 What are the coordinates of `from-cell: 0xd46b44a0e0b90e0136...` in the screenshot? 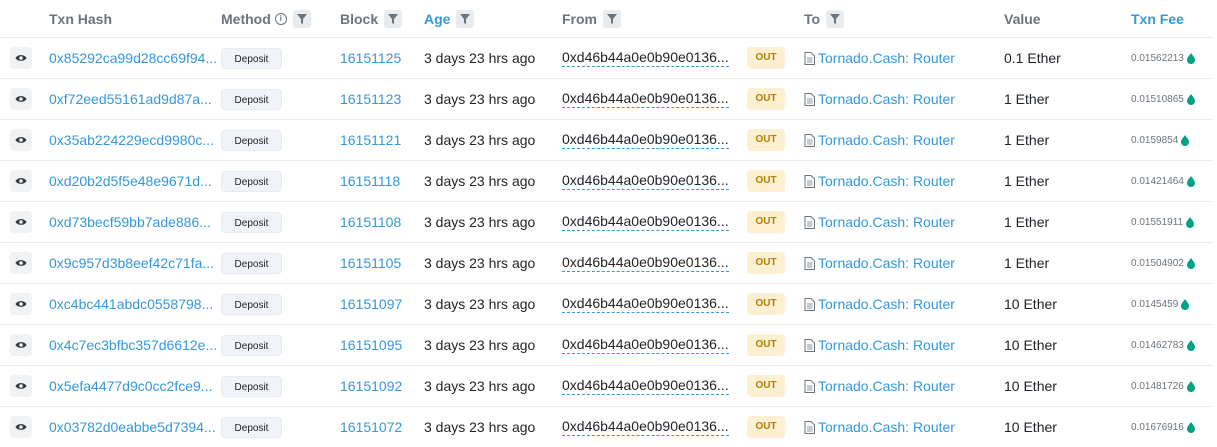 It's located at (645, 181).